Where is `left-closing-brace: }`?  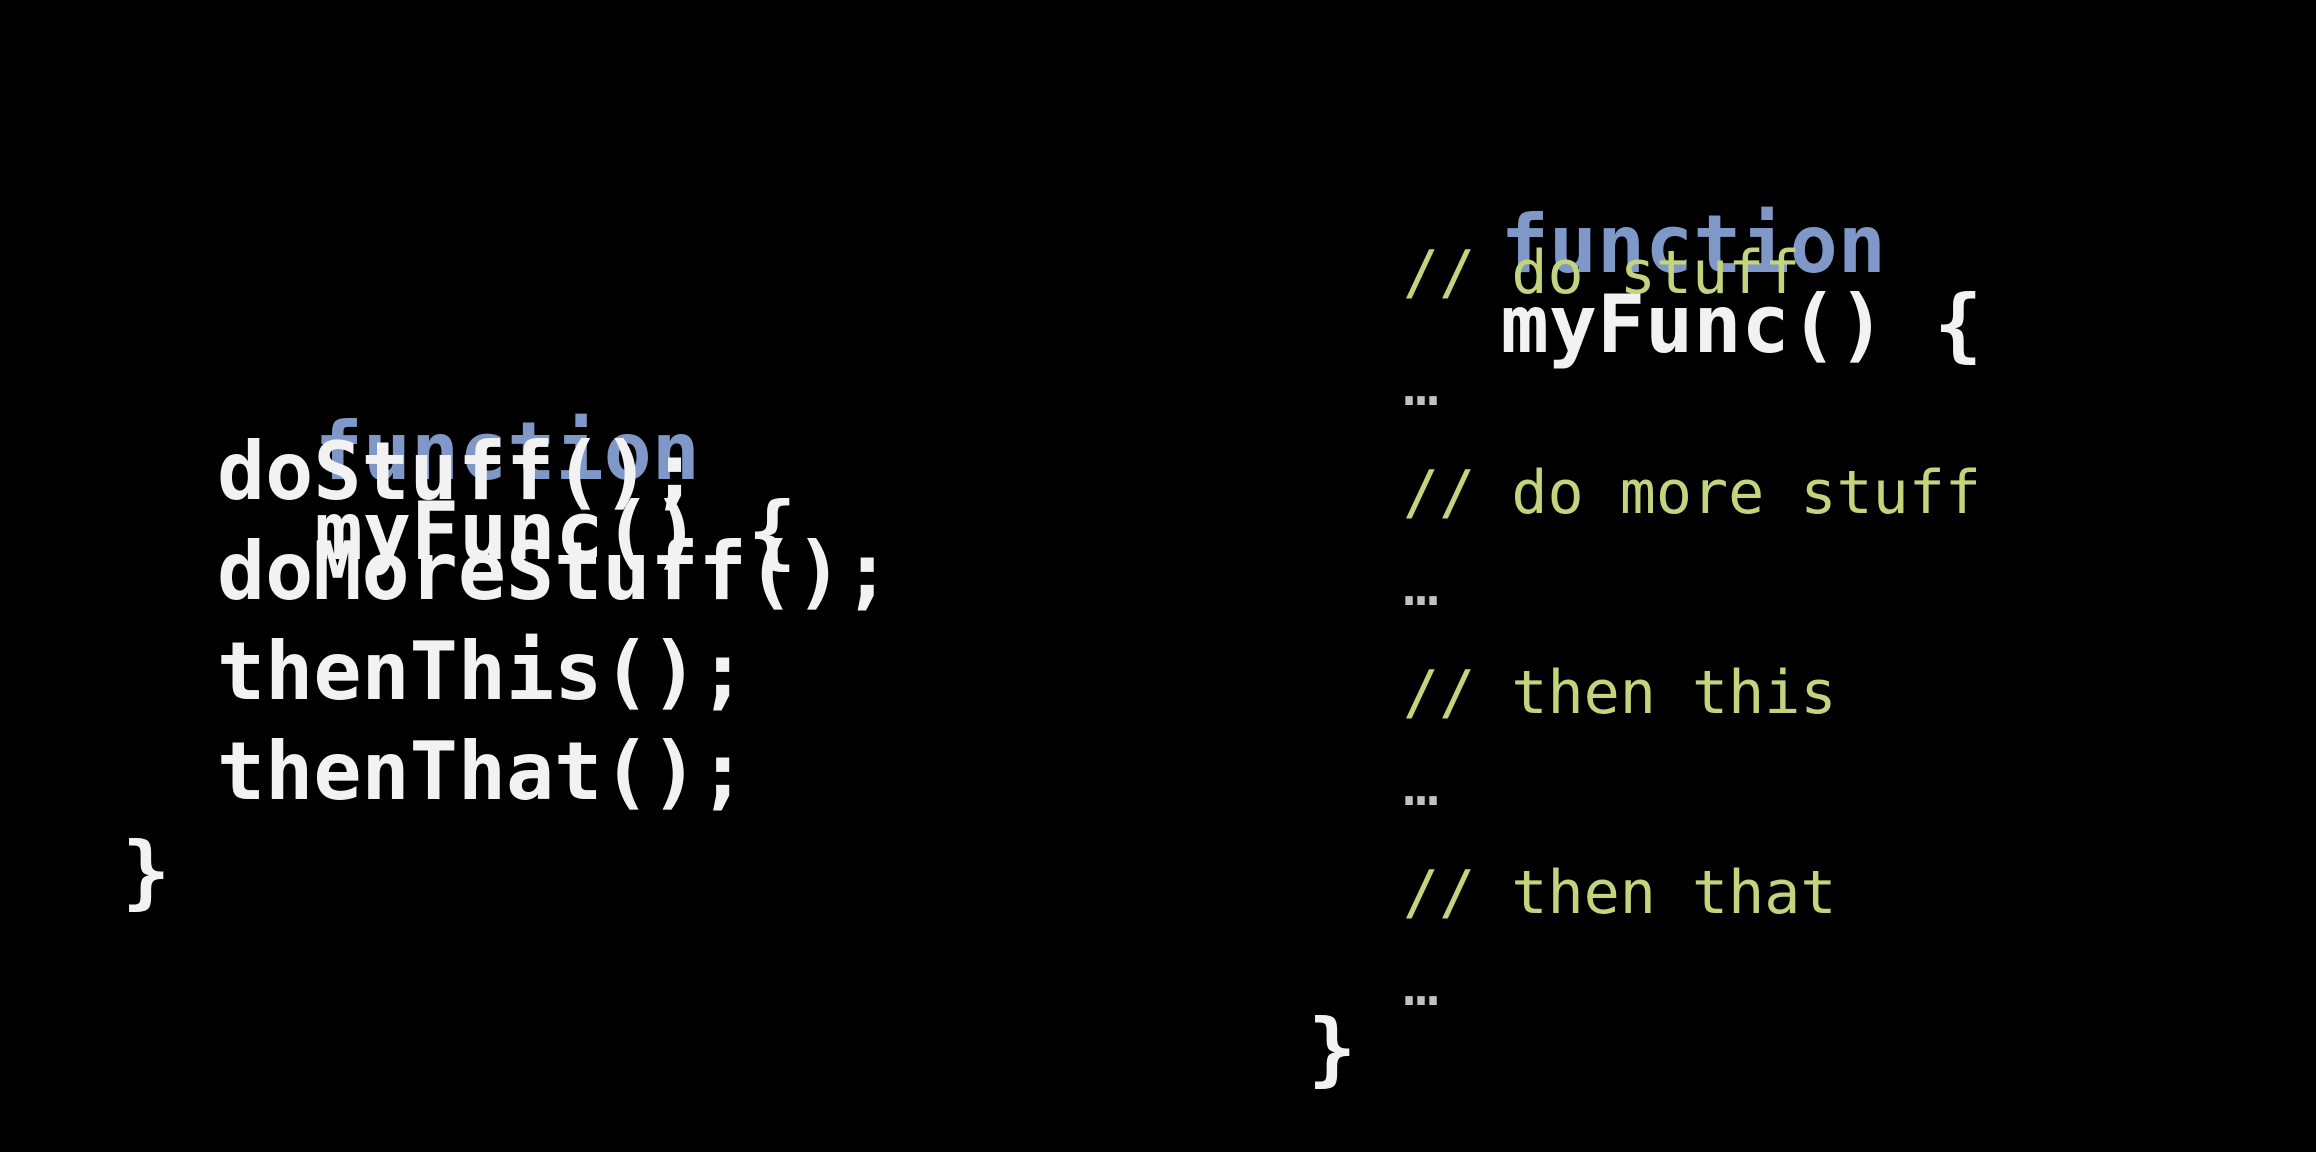 left-closing-brace: } is located at coordinates (146, 871).